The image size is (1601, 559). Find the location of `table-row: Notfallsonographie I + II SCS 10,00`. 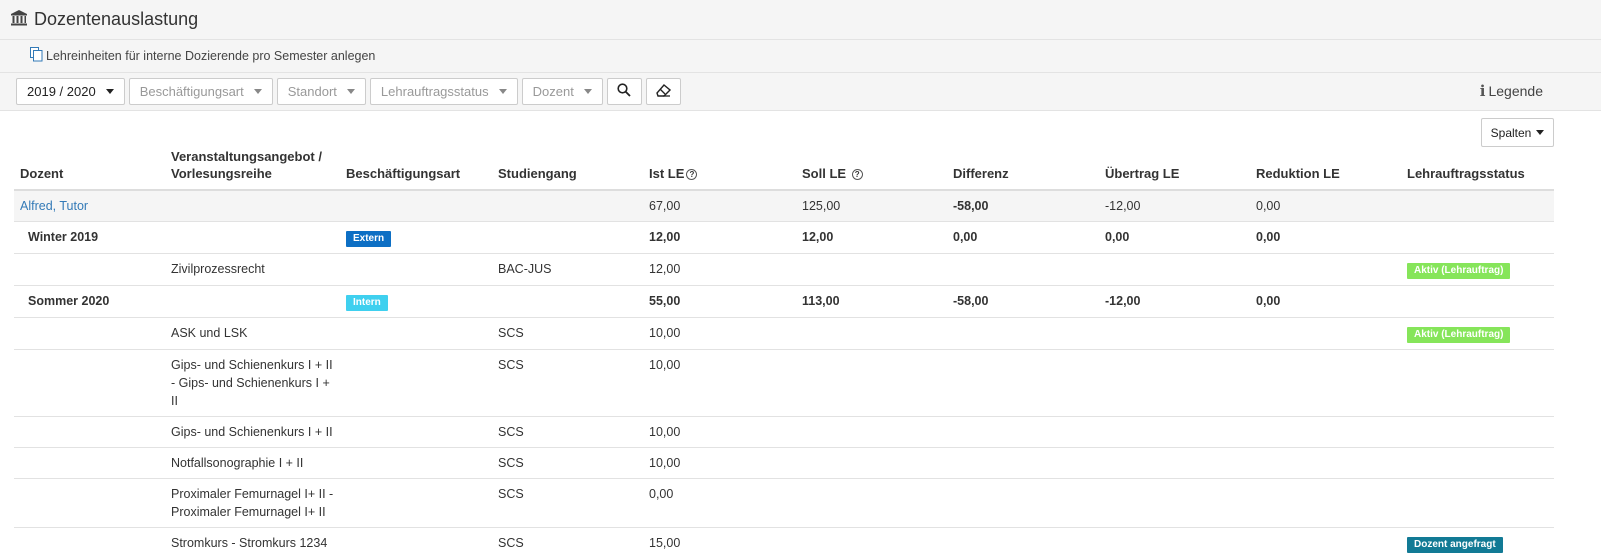

table-row: Notfallsonographie I + II SCS 10,00 is located at coordinates (784, 463).